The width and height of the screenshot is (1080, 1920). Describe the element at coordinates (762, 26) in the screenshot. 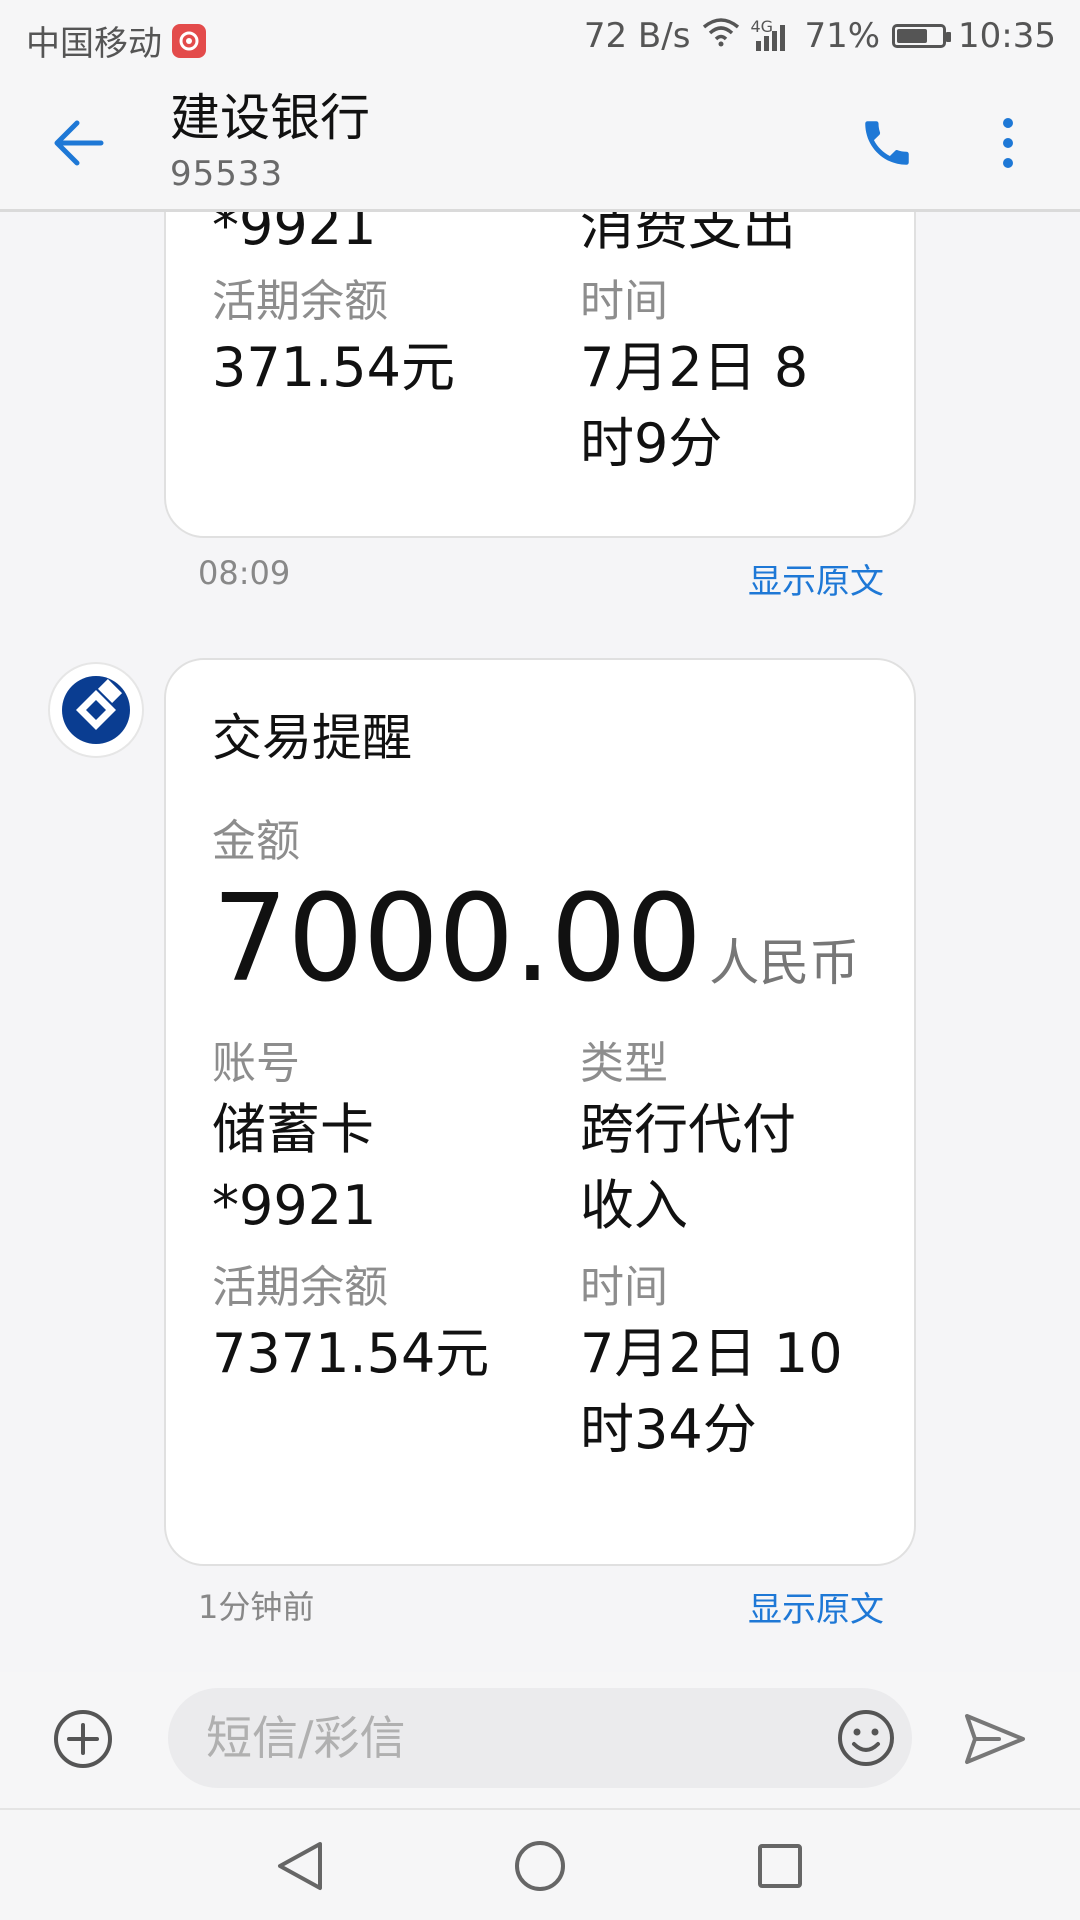

I see `network-type: 4G` at that location.